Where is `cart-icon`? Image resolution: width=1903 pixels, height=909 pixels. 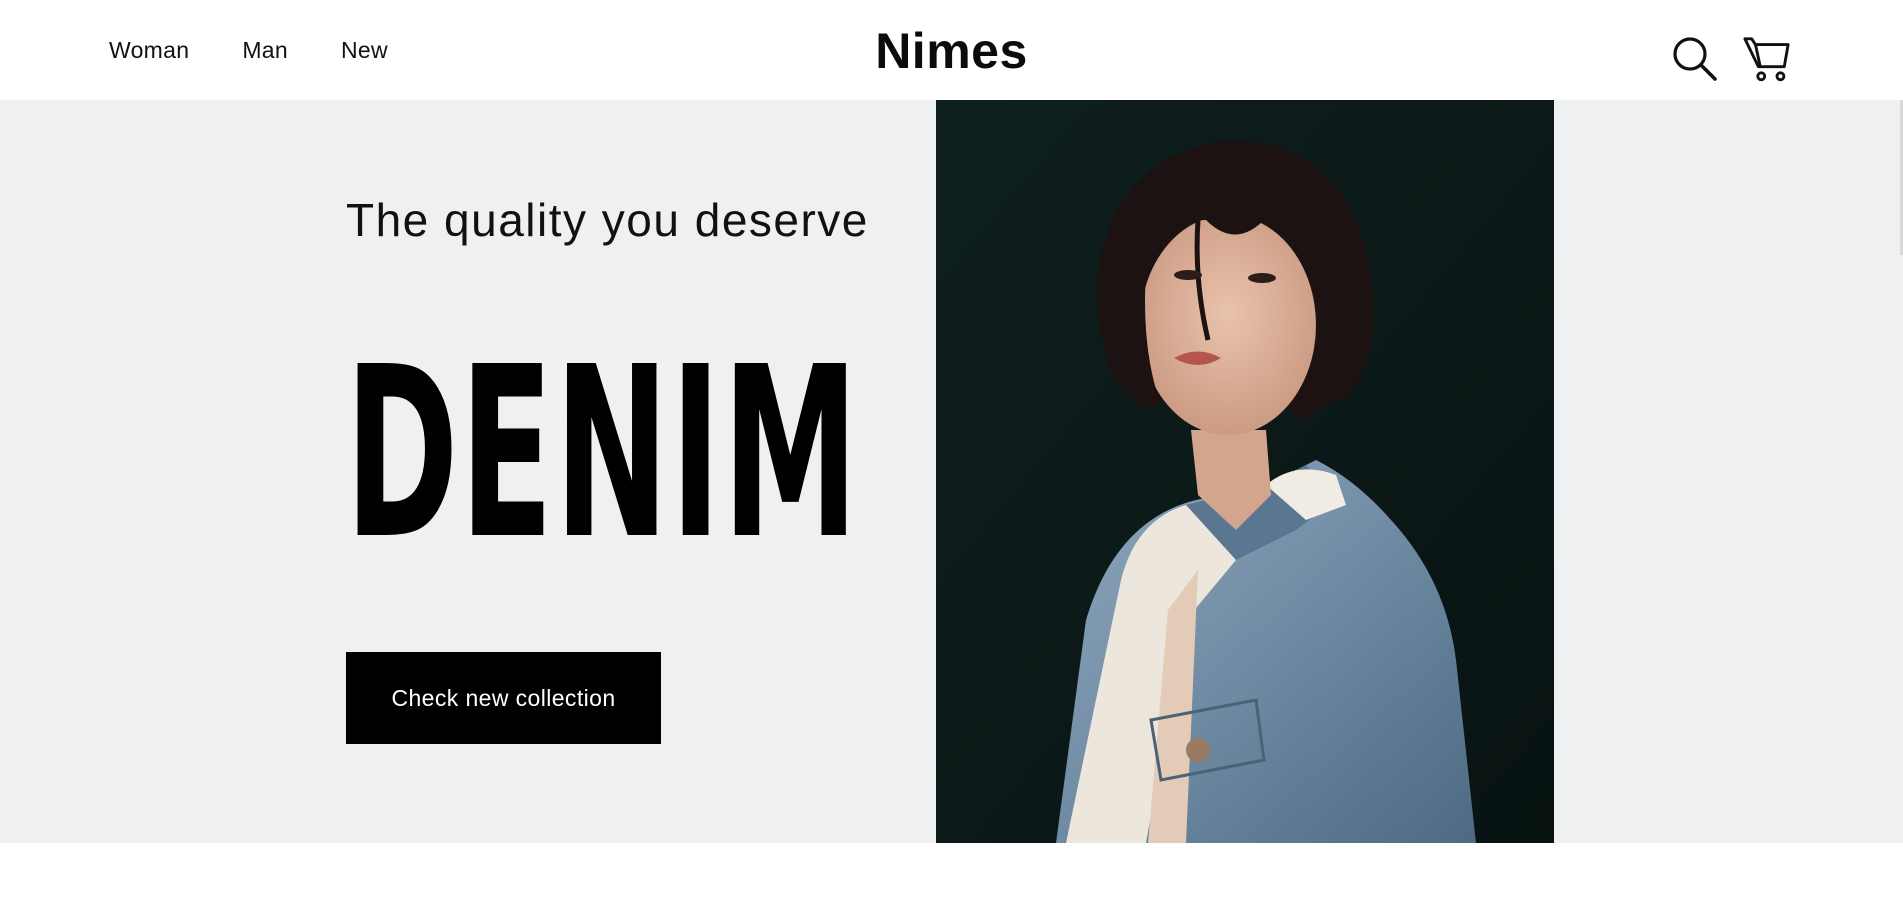
cart-icon is located at coordinates (1766, 59).